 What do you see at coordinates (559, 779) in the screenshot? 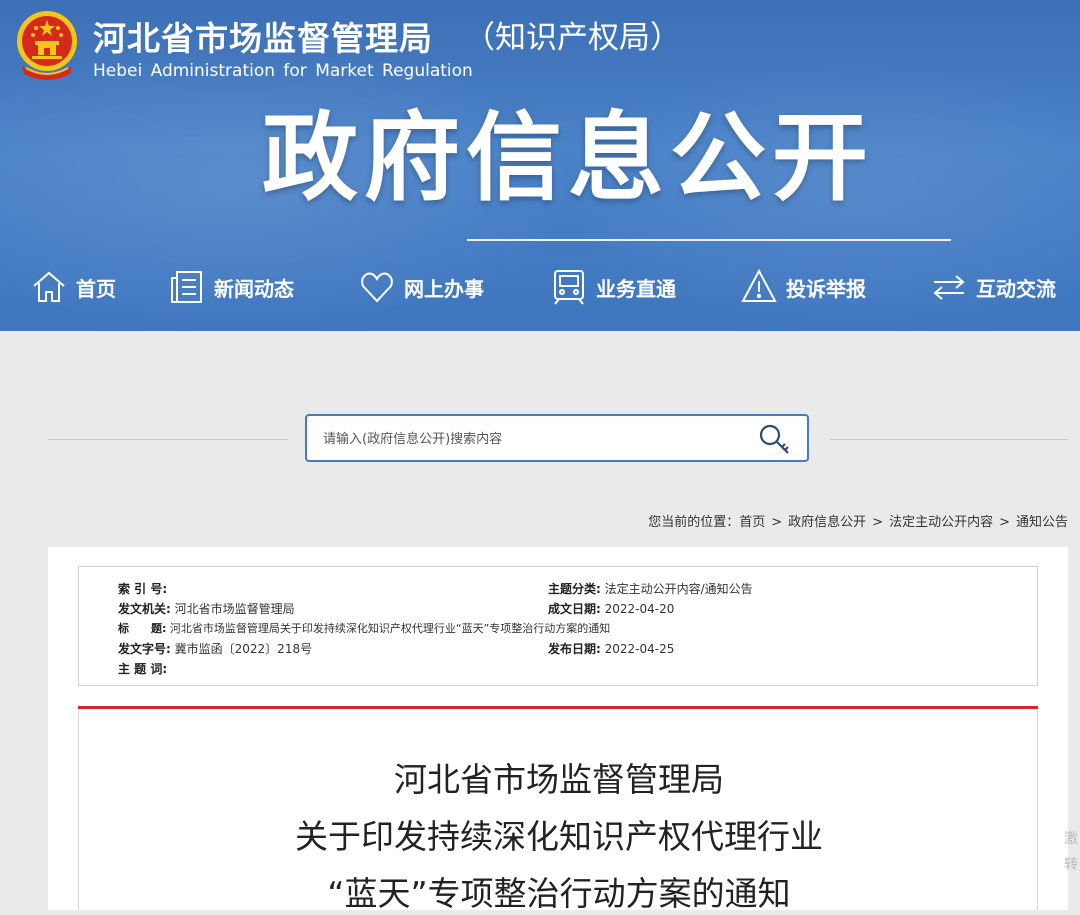
I see `document-title-line-1: 河北省市场监督管理局` at bounding box center [559, 779].